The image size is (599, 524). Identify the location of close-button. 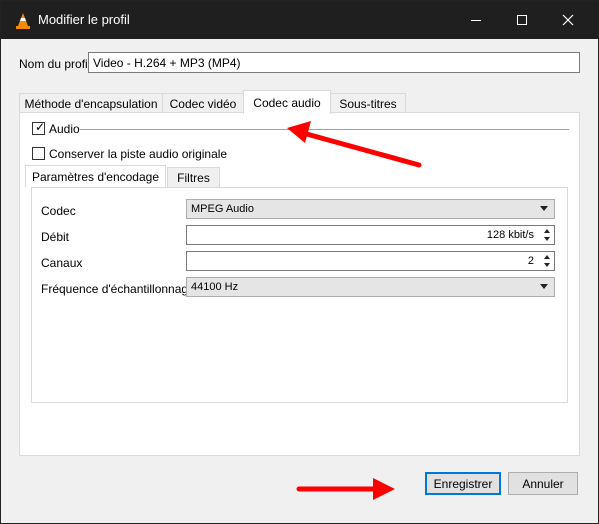
(568, 20).